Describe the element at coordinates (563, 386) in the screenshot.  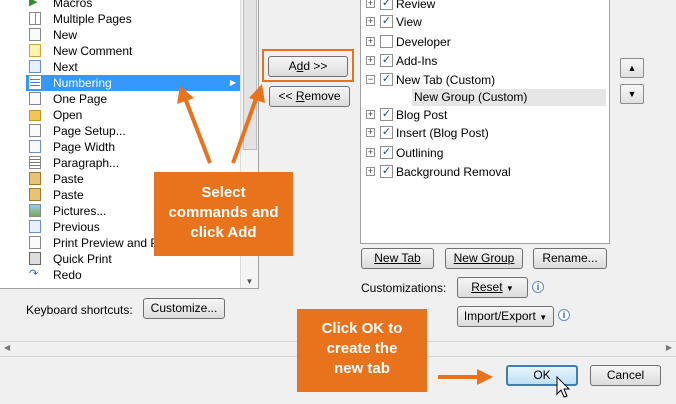
I see `mouse-cursor-icon` at that location.